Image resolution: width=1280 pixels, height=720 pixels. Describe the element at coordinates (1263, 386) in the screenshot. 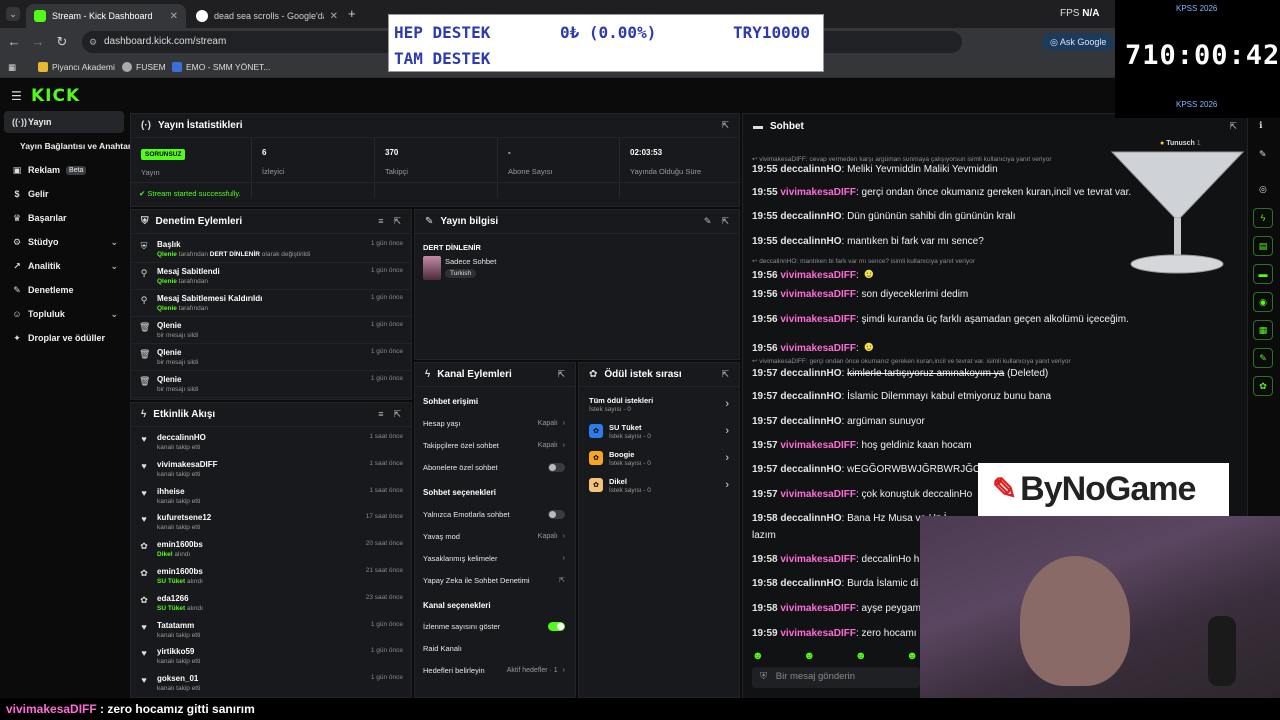

I see `reward-tool-icon: ✿` at that location.